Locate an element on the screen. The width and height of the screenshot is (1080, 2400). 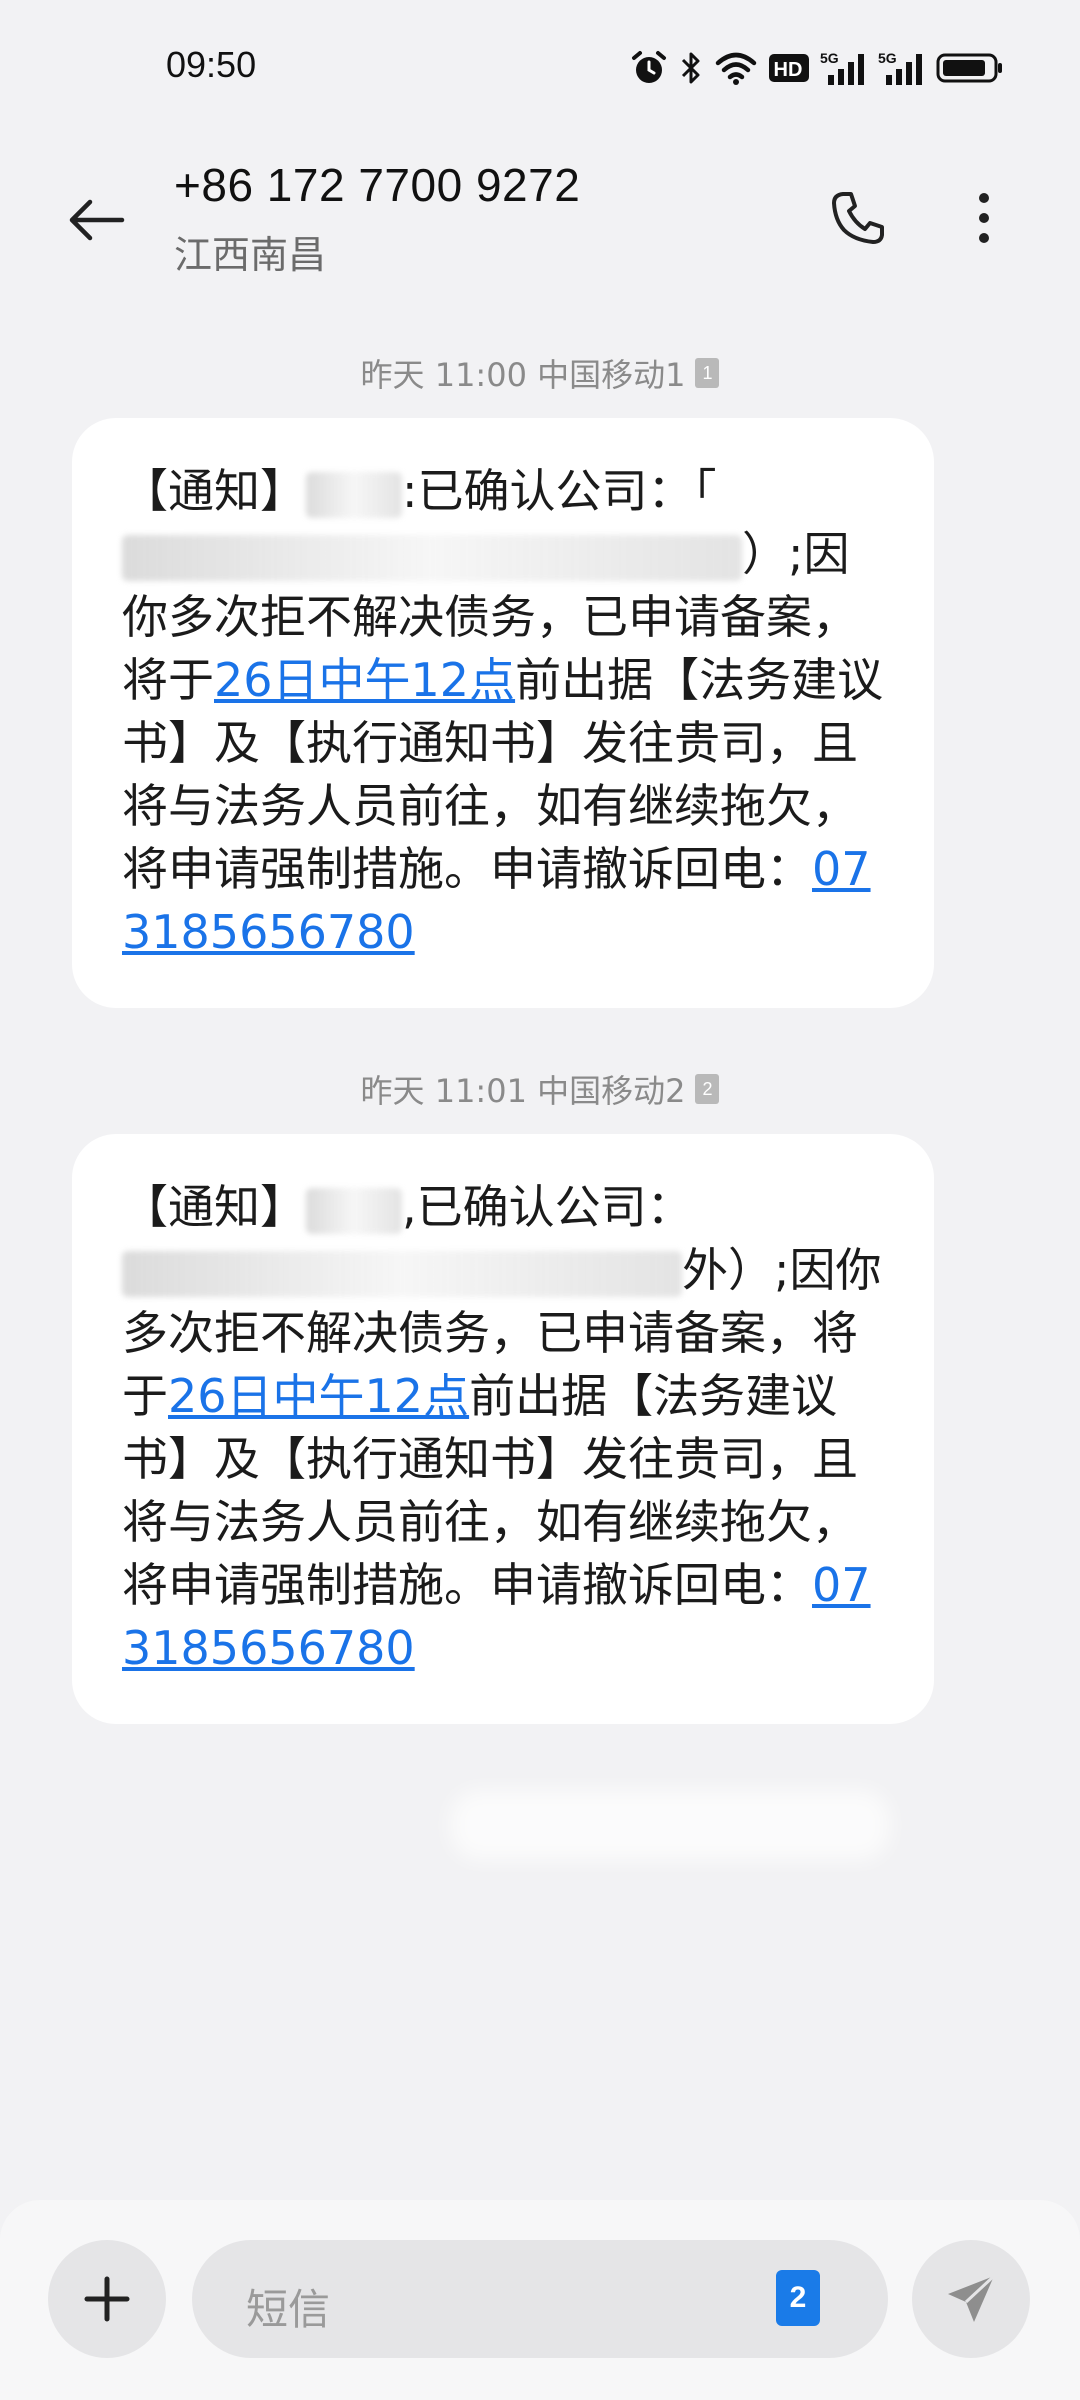
send-button is located at coordinates (971, 2299).